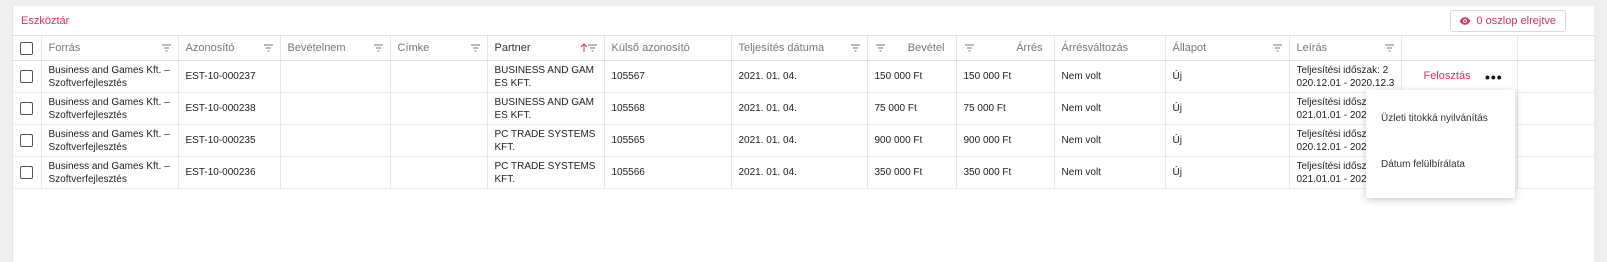 Image resolution: width=1607 pixels, height=262 pixels. I want to click on column-label: Árrés, so click(1029, 48).